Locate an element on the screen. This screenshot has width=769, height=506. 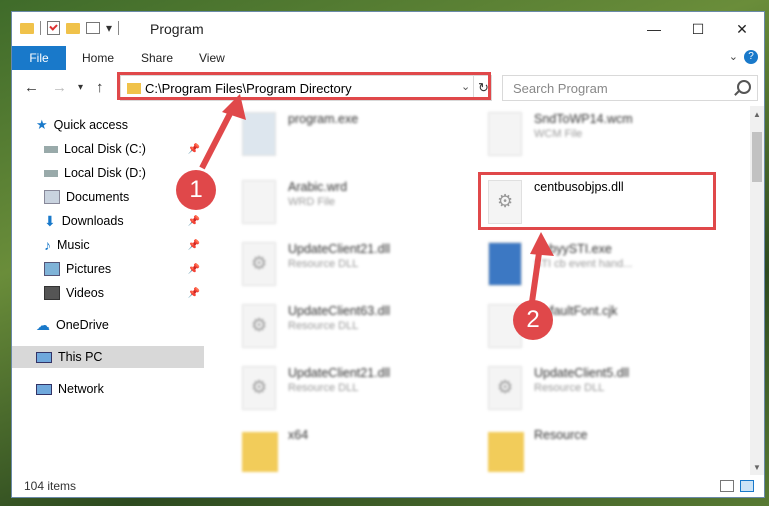
arrowhead-icon is located at coordinates (542, 244).